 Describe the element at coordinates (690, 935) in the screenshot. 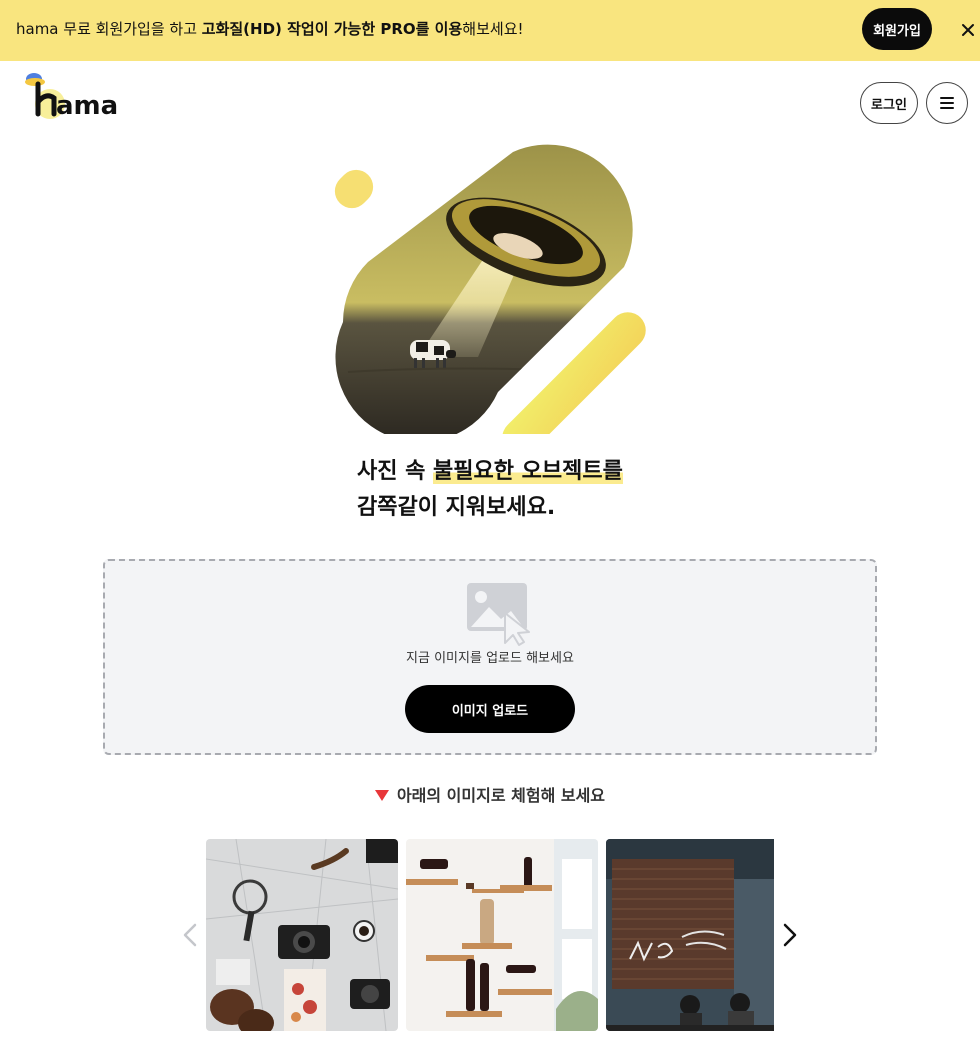

I see `sample-image-graffiti-wall` at that location.